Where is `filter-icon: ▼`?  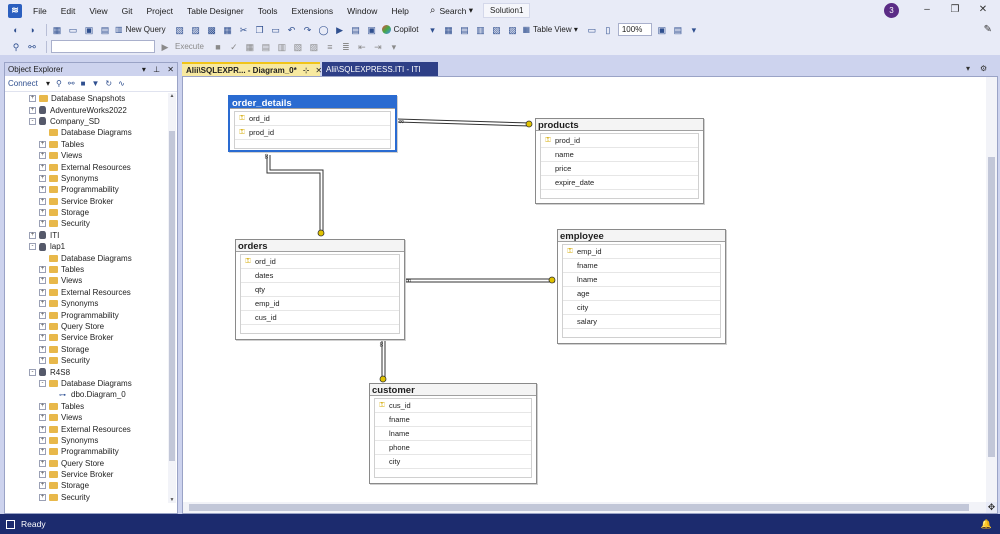
filter-icon: ▼ is located at coordinates (95, 83).